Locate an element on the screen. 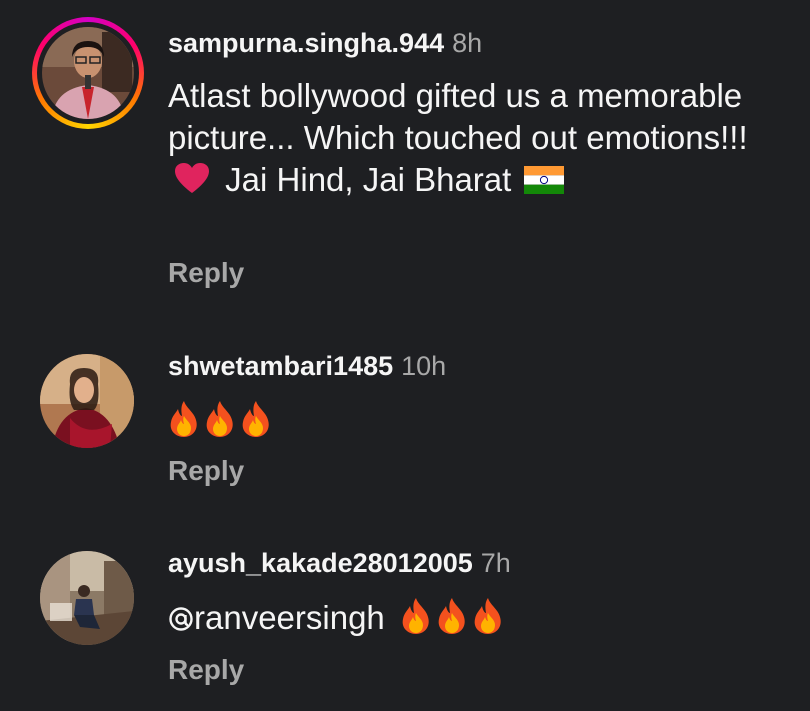 Image resolution: width=810 pixels, height=711 pixels. username: shwetambari1485 is located at coordinates (280, 366).